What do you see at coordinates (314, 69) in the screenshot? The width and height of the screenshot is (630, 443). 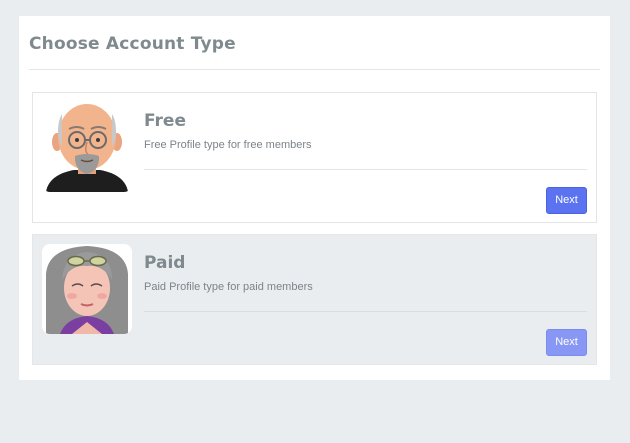 I see `title-divider` at bounding box center [314, 69].